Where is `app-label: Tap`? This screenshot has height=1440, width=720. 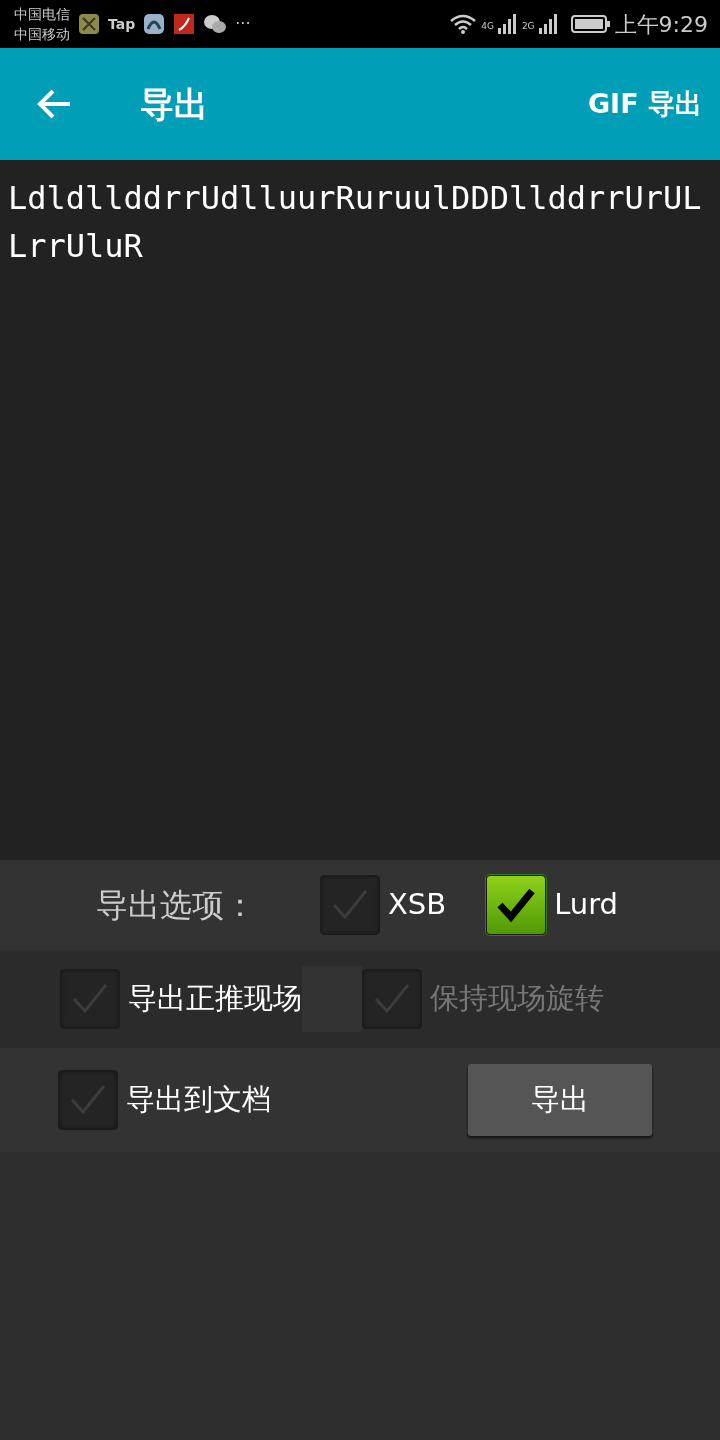
app-label: Tap is located at coordinates (122, 24).